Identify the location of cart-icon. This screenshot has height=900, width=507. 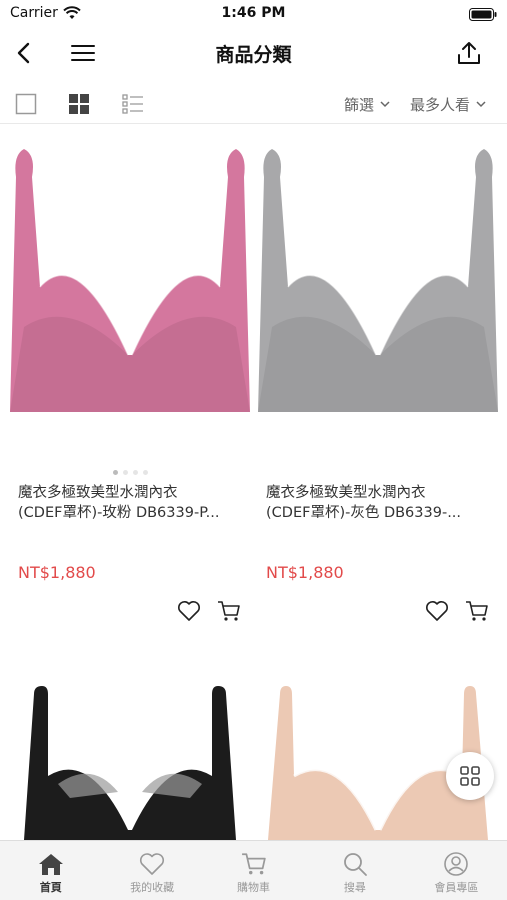
(254, 864).